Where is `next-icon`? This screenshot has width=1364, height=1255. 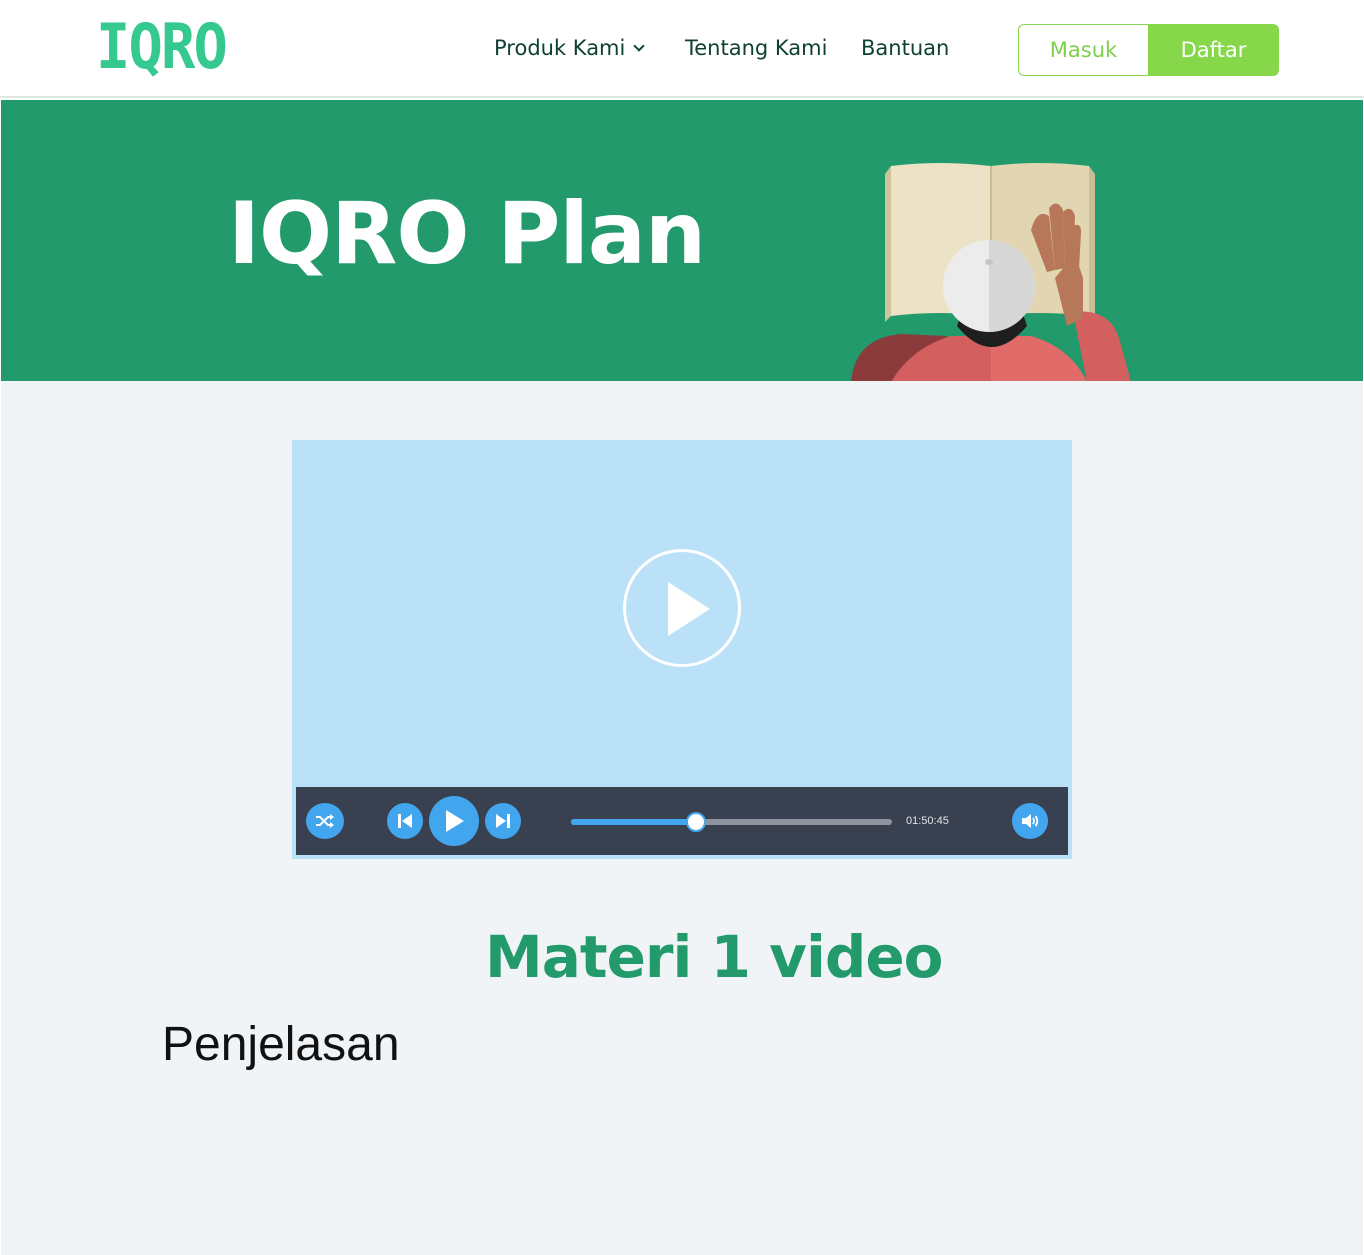 next-icon is located at coordinates (503, 821).